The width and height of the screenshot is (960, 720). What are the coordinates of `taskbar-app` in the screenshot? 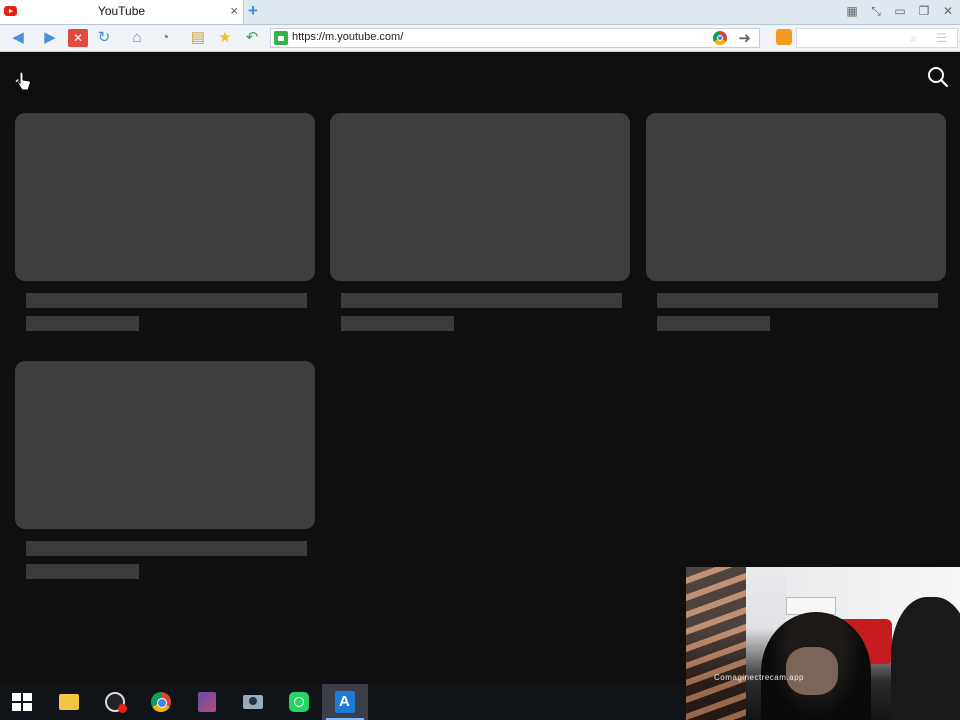 It's located at (207, 702).